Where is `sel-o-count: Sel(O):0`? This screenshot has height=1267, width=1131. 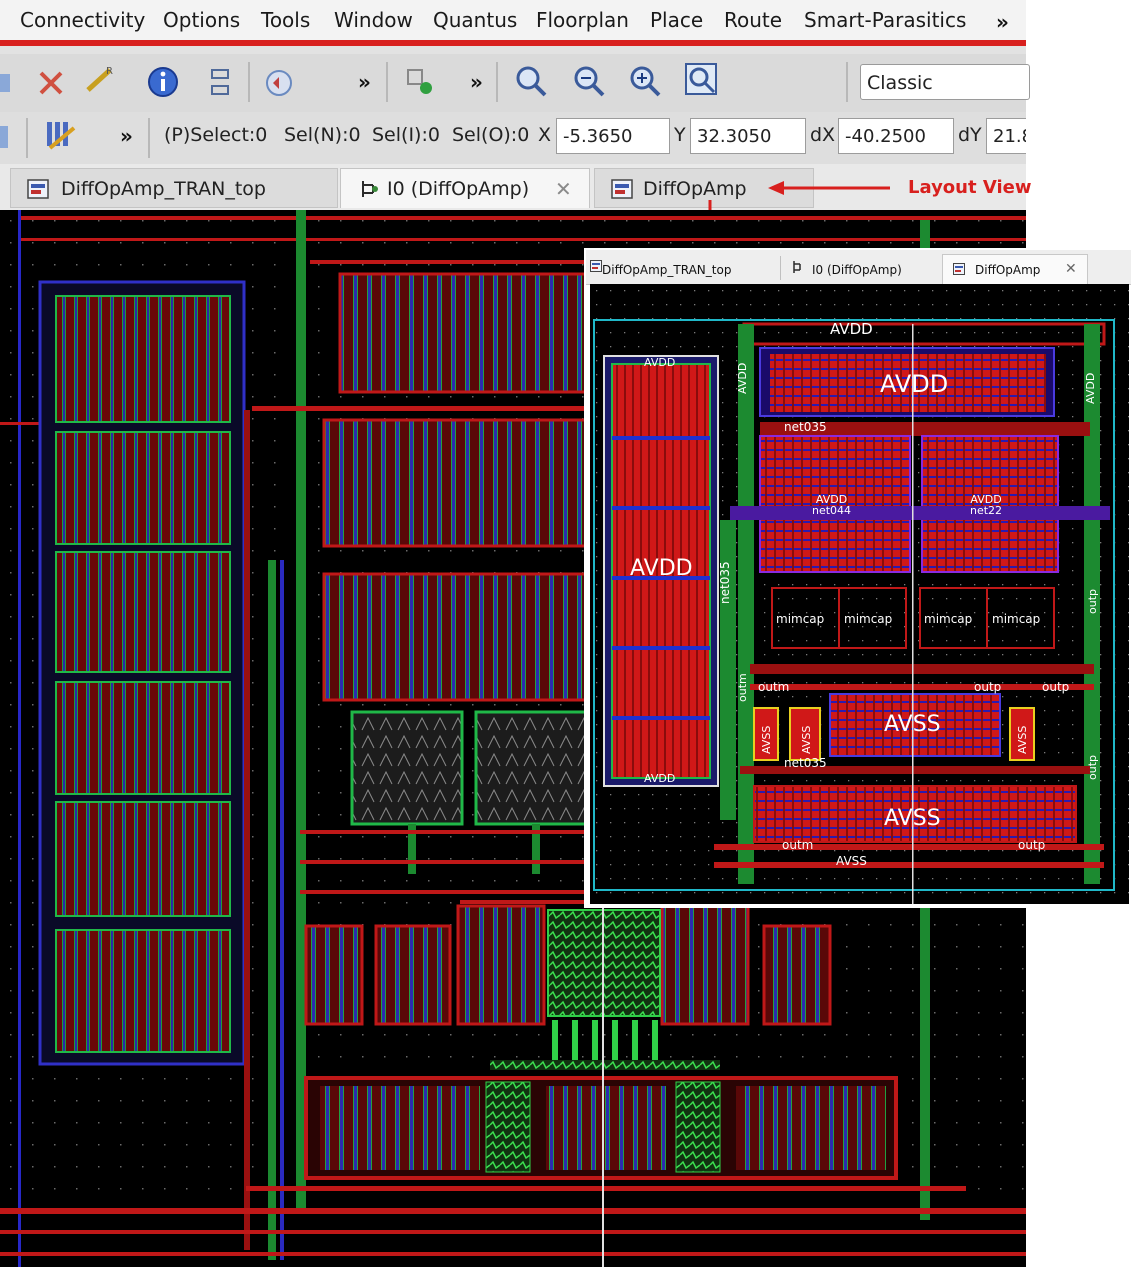 sel-o-count: Sel(O):0 is located at coordinates (491, 135).